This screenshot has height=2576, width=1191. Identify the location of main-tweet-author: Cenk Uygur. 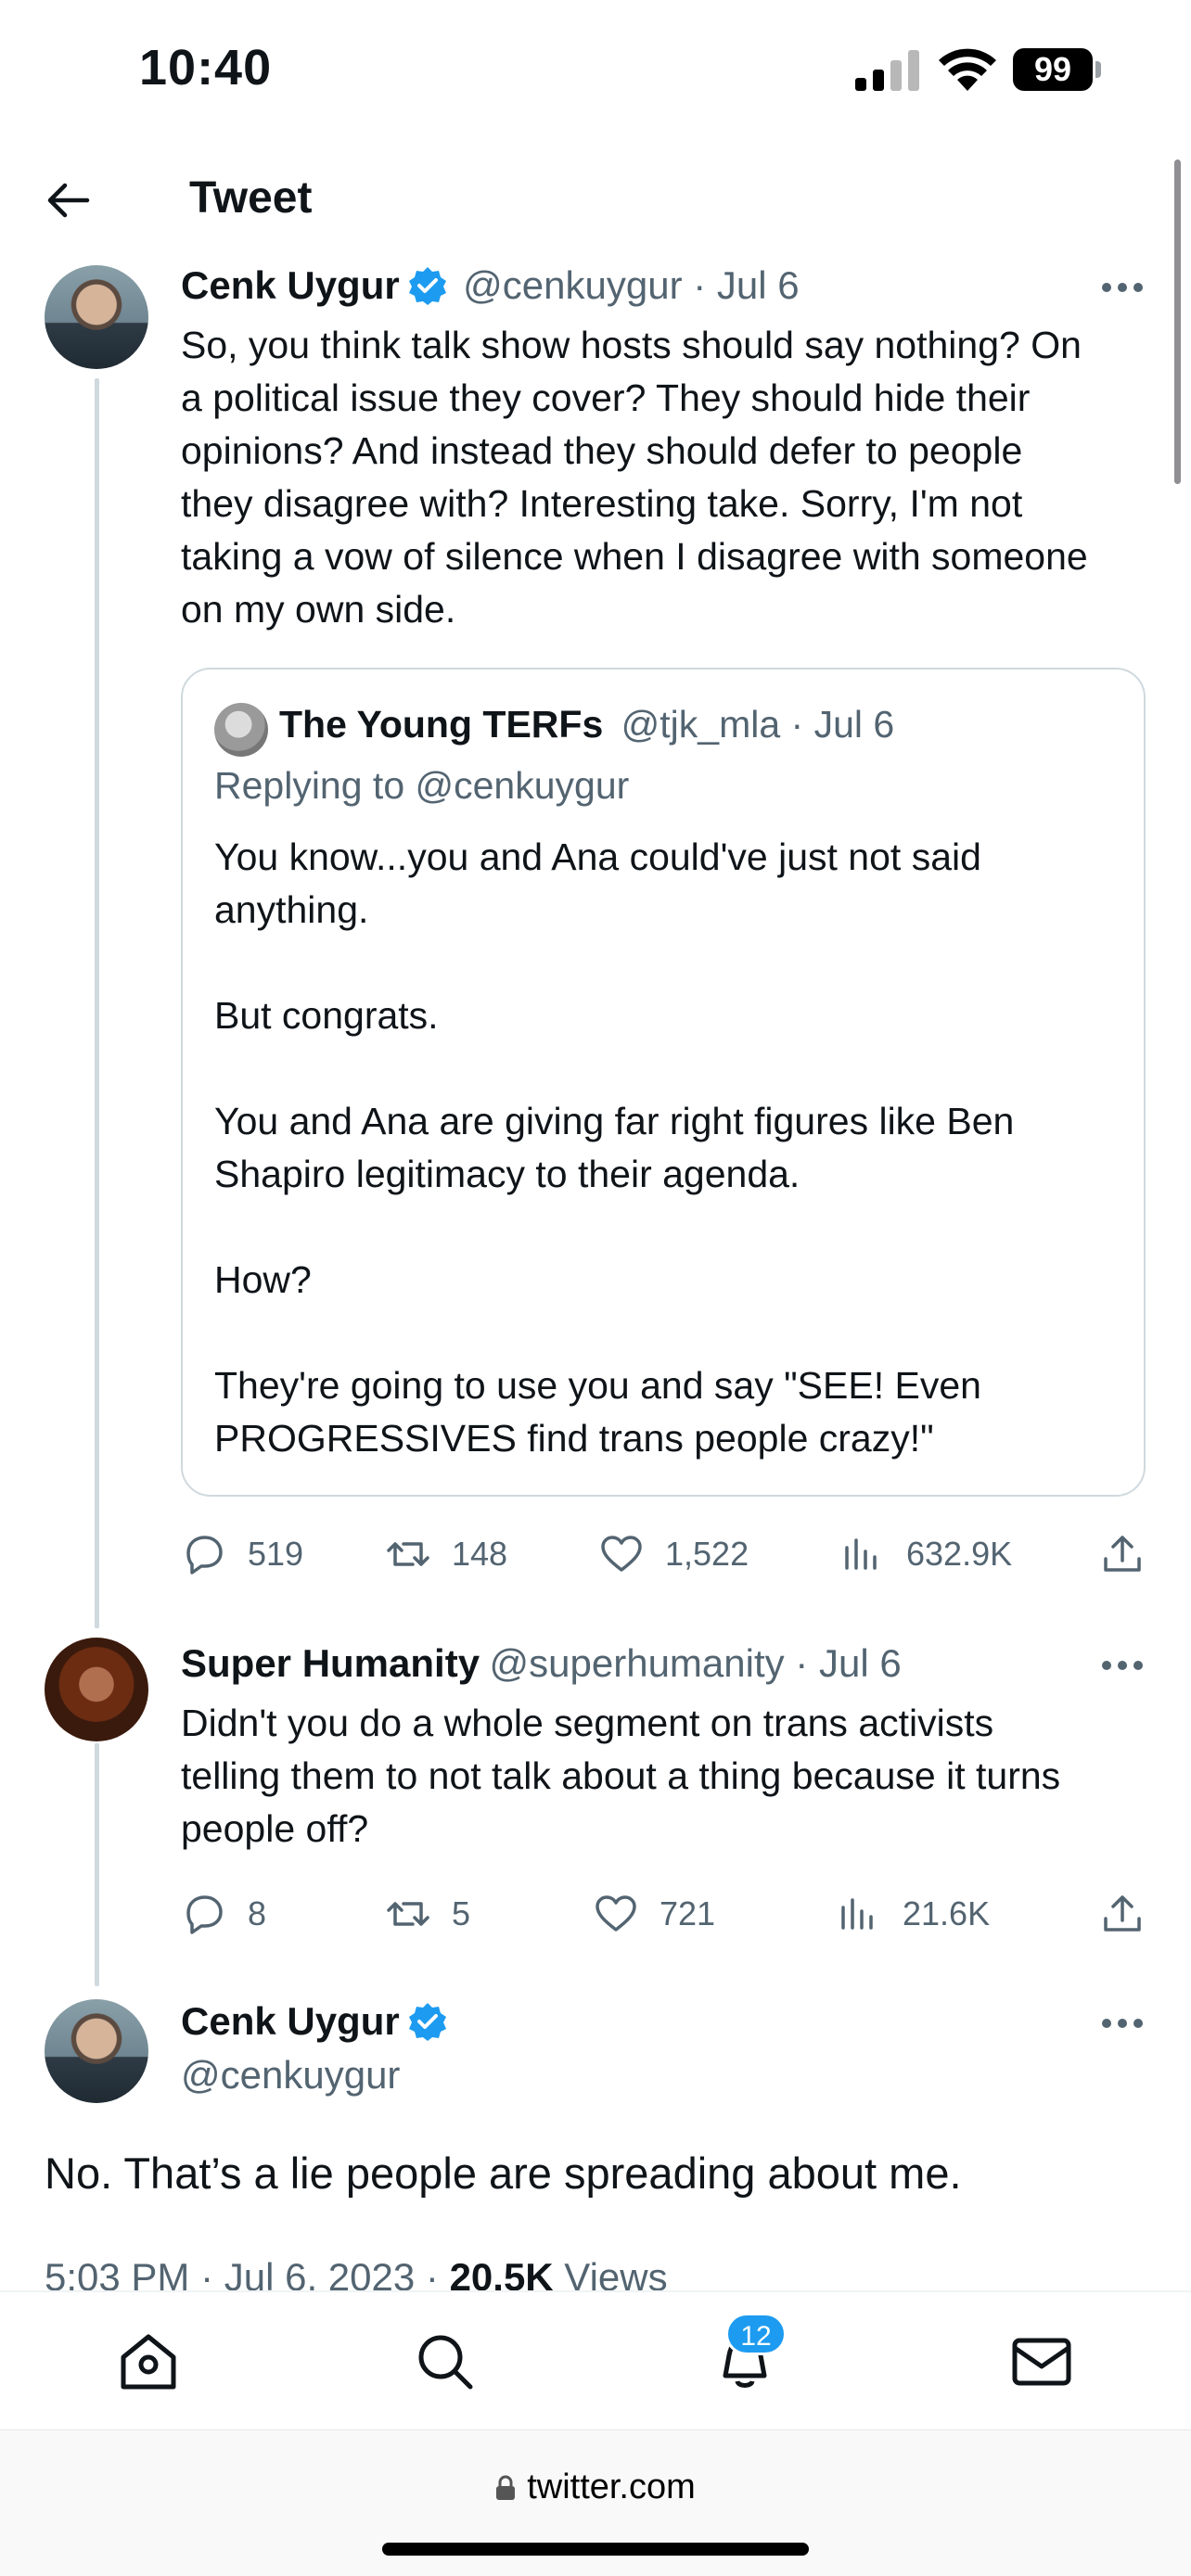
(314, 2021).